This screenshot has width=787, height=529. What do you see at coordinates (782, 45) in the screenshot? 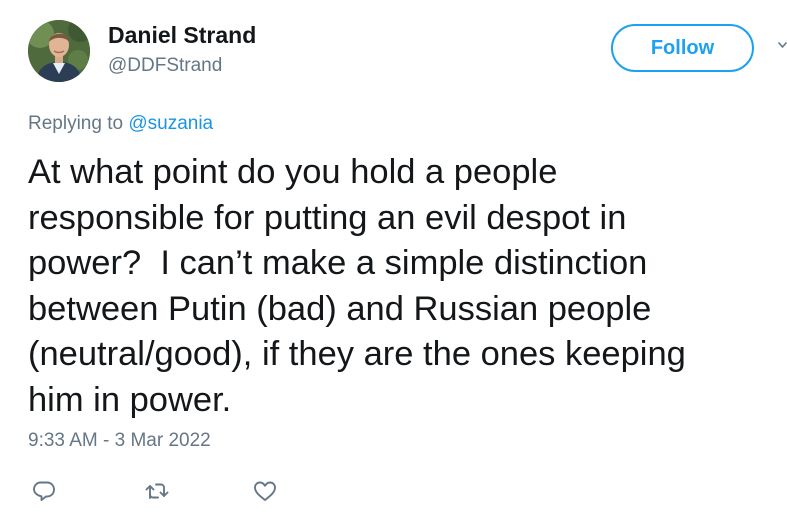
I see `chevron-down-icon` at bounding box center [782, 45].